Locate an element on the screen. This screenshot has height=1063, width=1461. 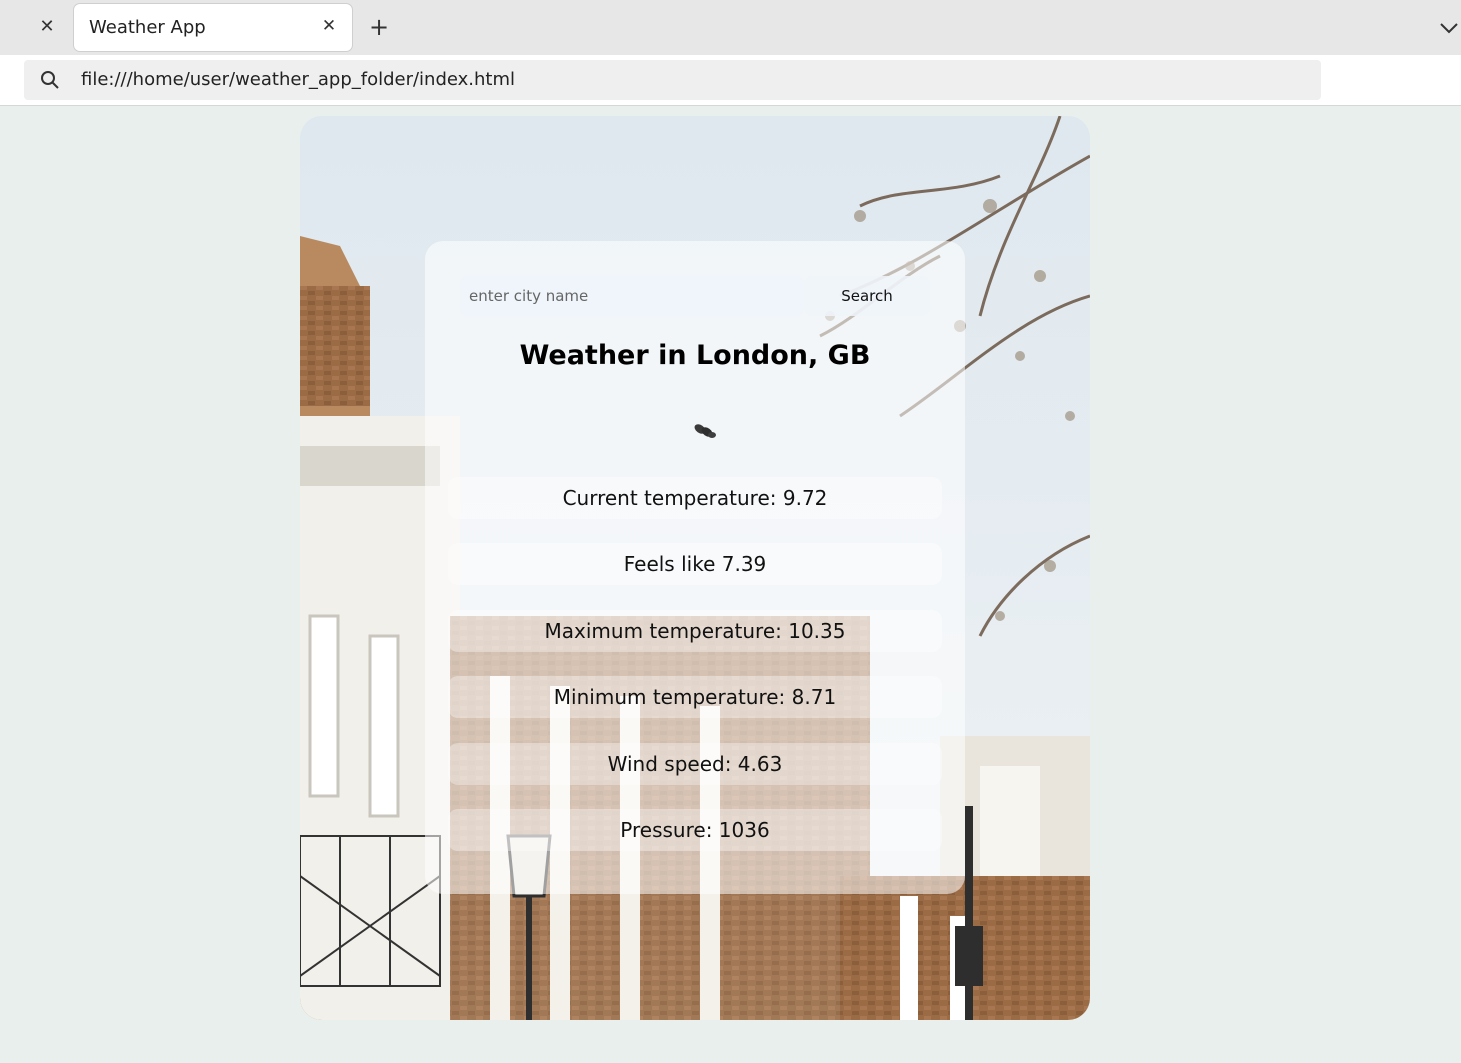
max-temperature: Maximum temperature: 10.35 is located at coordinates (695, 631).